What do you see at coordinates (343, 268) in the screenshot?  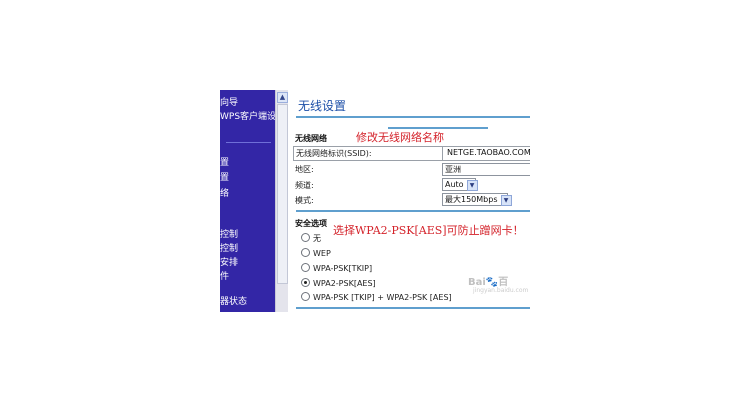 I see `security-option-label: WPA-PSK[TKIP]` at bounding box center [343, 268].